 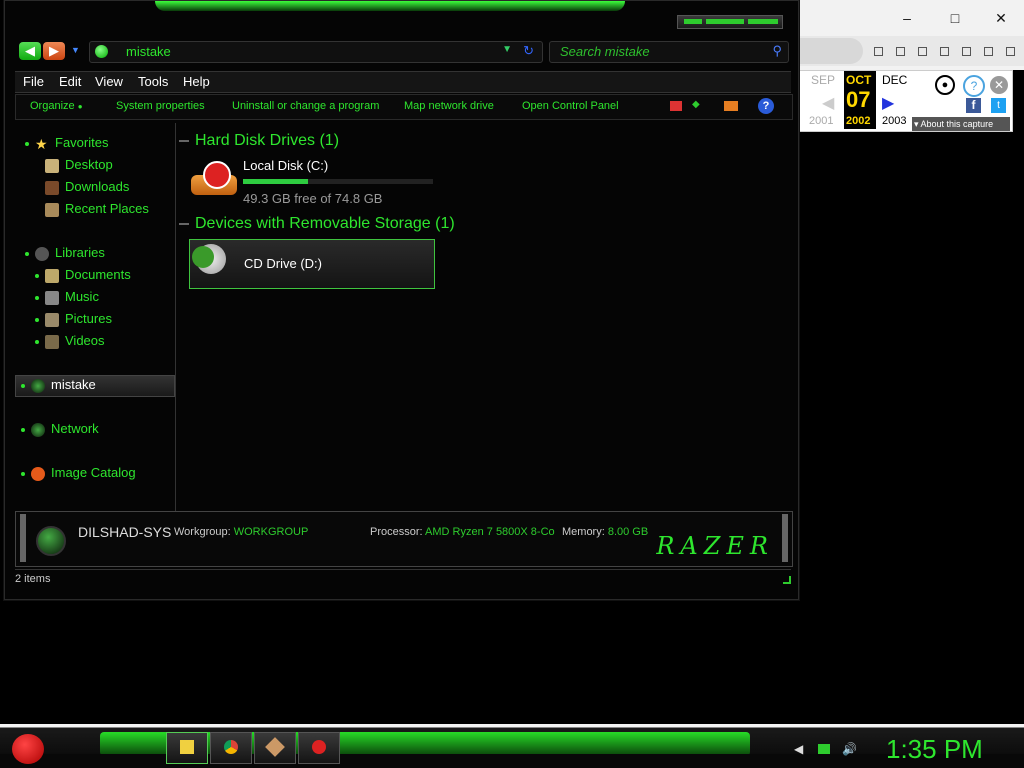 I want to click on tray-expand-icon: ◀, so click(x=798, y=749).